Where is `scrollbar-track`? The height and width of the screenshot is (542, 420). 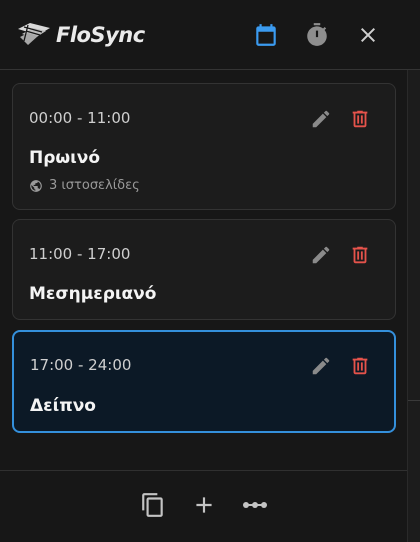
scrollbar-track is located at coordinates (413, 306).